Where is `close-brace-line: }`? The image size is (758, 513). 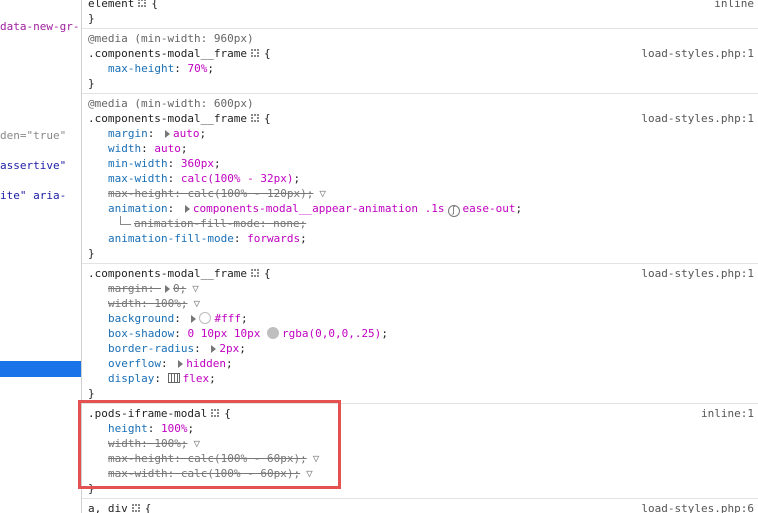
close-brace-line: } is located at coordinates (423, 83).